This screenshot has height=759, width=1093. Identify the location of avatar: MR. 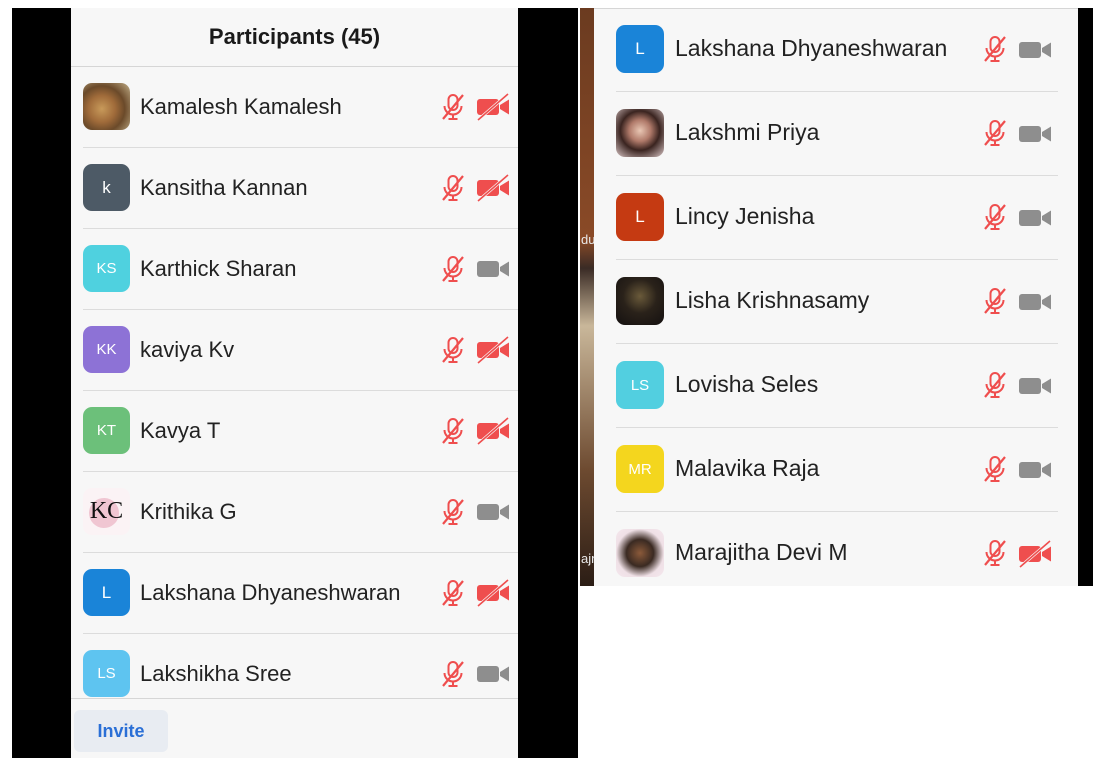
(640, 469).